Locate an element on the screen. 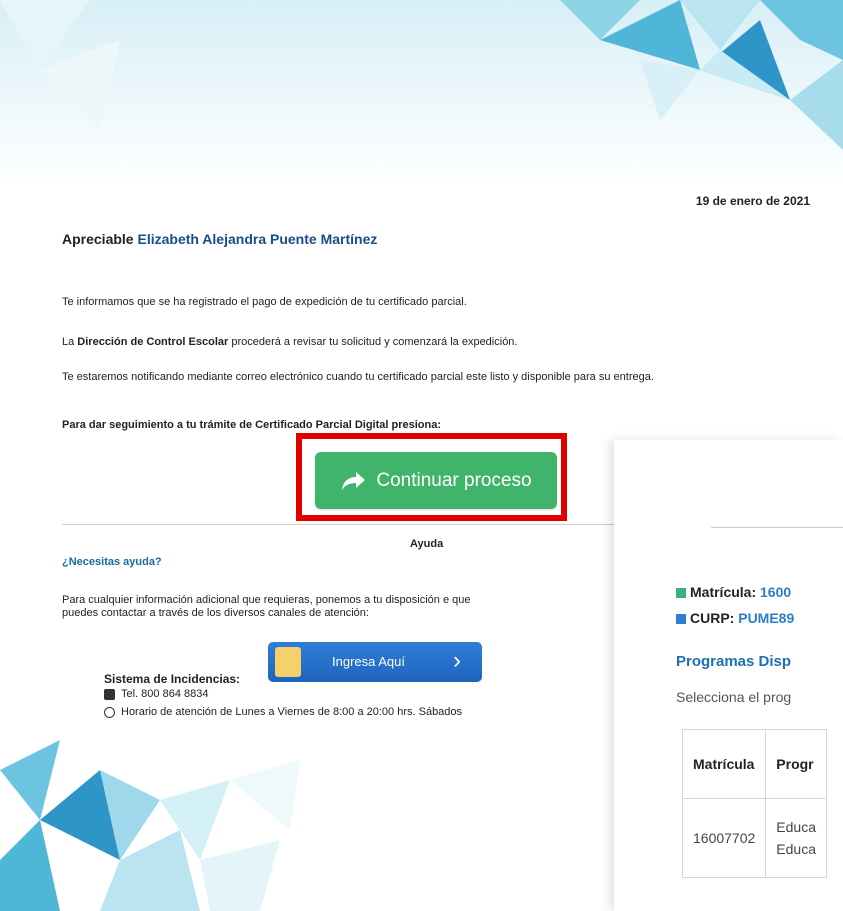 This screenshot has width=843, height=911. matricula-row: Matrícula: 1600 is located at coordinates (733, 592).